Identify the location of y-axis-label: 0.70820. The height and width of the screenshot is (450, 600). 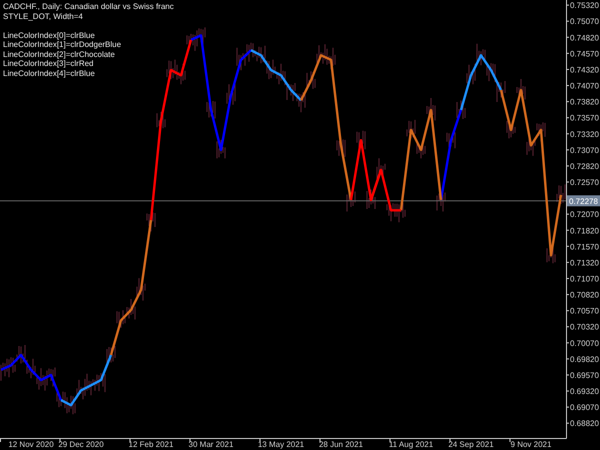
(584, 295).